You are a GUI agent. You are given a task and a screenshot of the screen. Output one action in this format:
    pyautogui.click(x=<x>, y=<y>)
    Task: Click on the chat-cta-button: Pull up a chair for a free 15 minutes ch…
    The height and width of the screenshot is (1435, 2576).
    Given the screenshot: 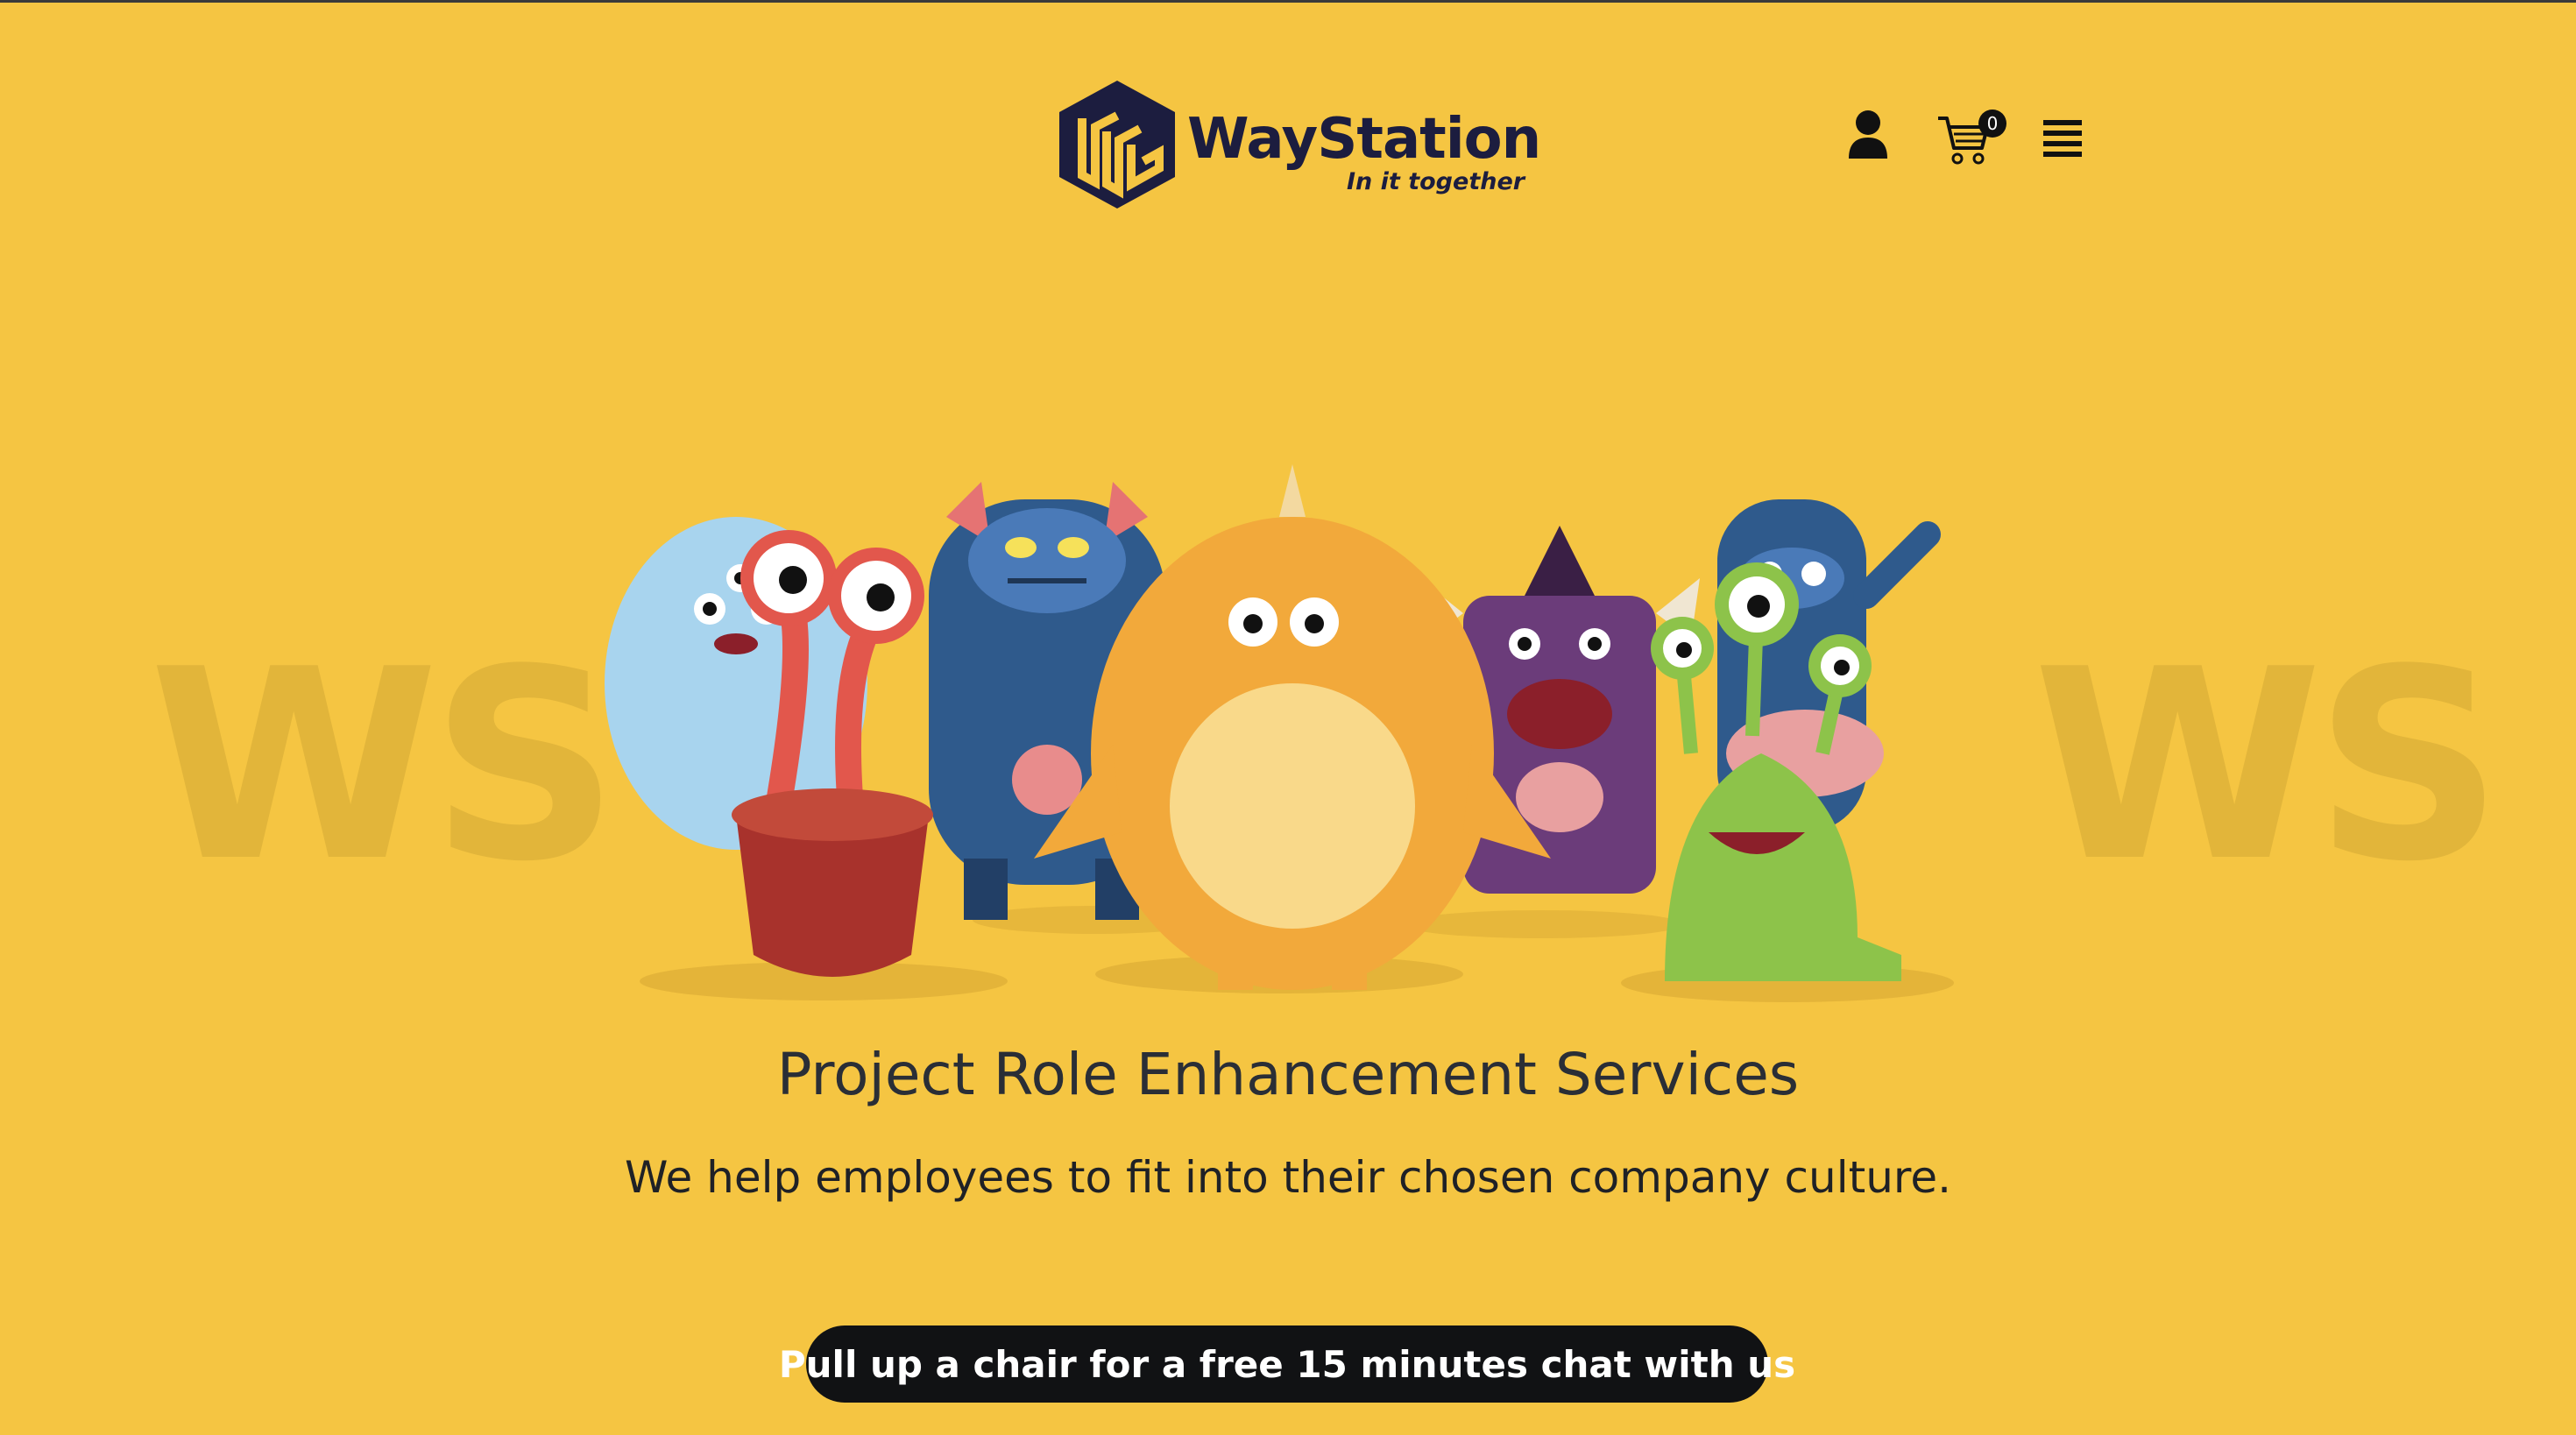 What is the action you would take?
    pyautogui.click(x=1287, y=1364)
    